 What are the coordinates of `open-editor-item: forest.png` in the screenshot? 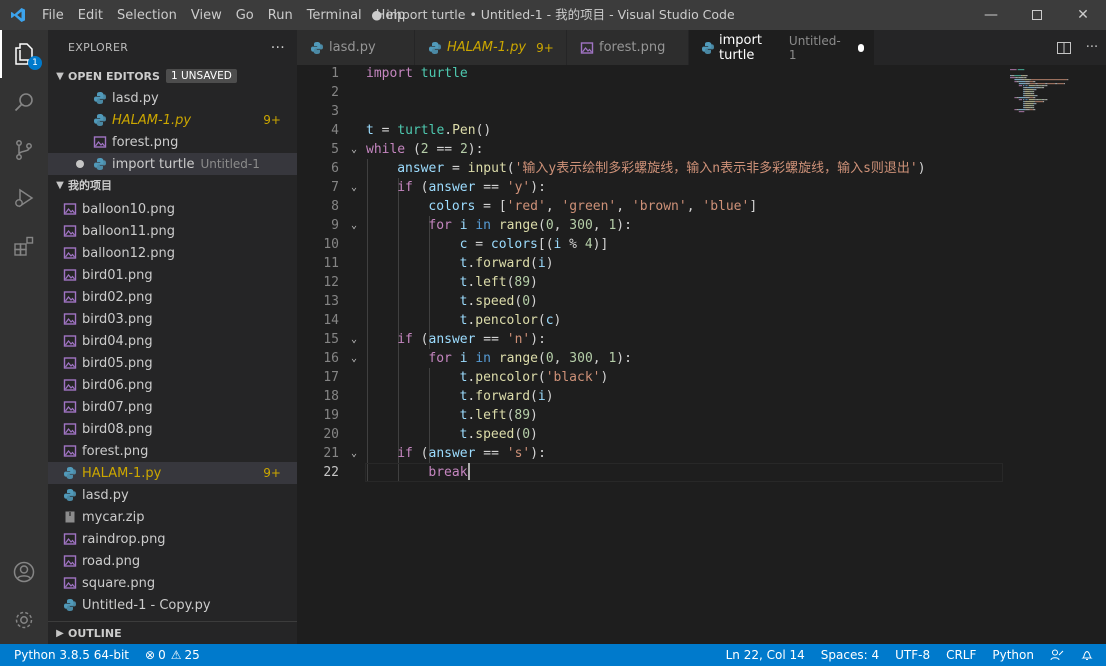 It's located at (172, 142).